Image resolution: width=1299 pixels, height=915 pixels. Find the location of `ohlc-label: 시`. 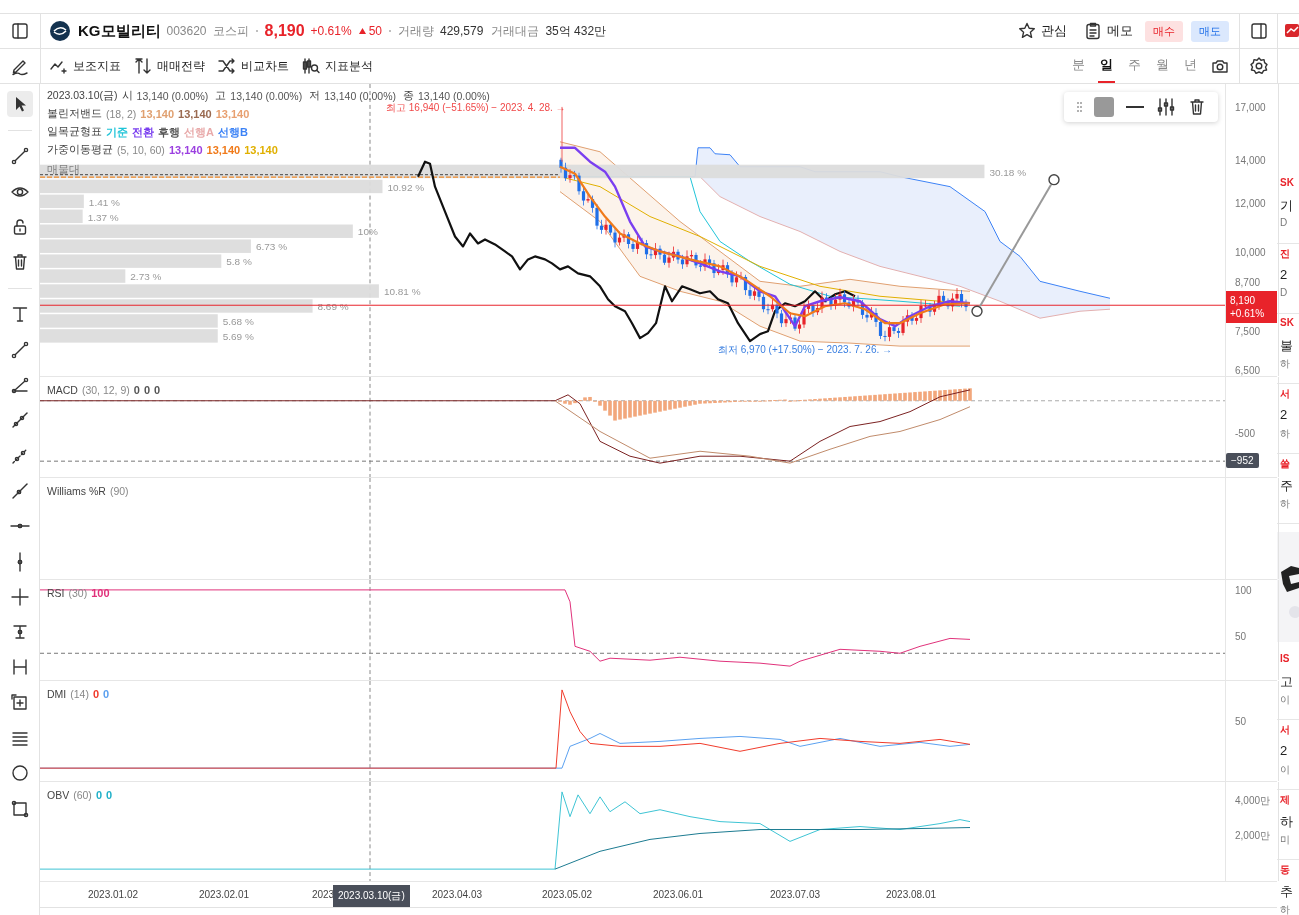

ohlc-label: 시 is located at coordinates (127, 96).